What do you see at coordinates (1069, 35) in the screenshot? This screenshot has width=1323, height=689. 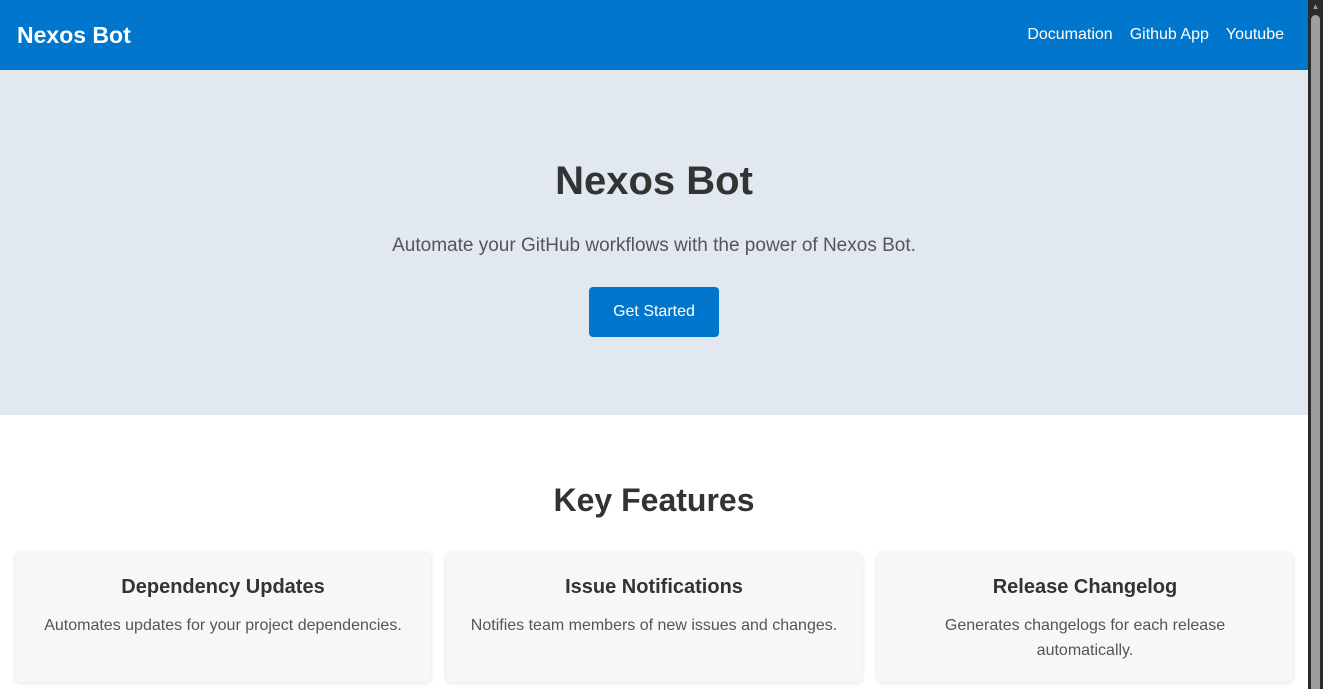 I see `nav-link-documentation: Documation` at bounding box center [1069, 35].